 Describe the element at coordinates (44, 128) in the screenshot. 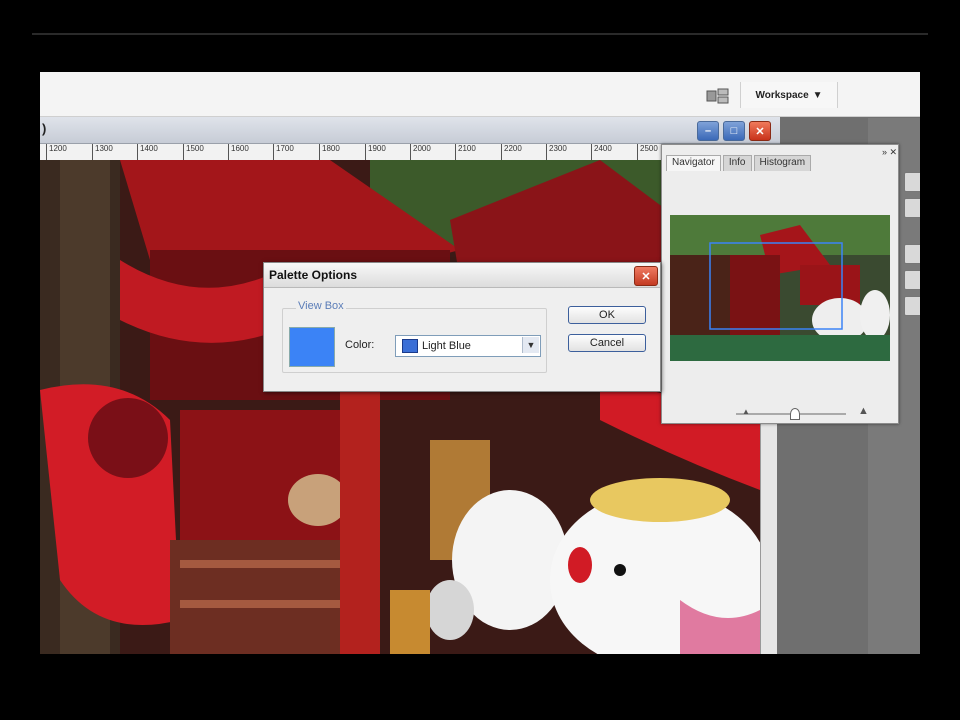

I see `document-title: )` at that location.